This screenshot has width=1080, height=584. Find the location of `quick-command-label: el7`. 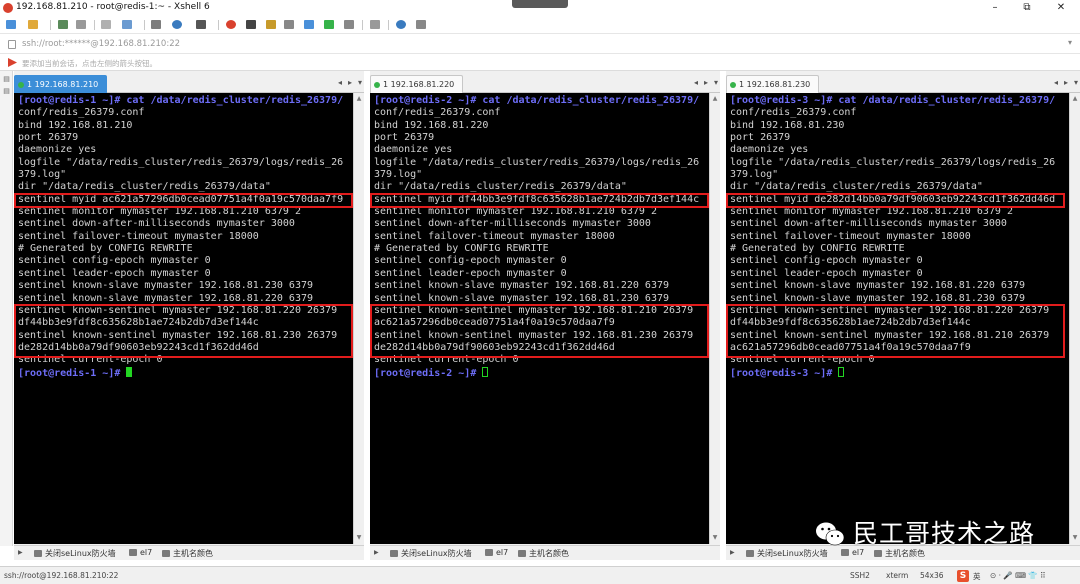

quick-command-label: el7 is located at coordinates (146, 552).